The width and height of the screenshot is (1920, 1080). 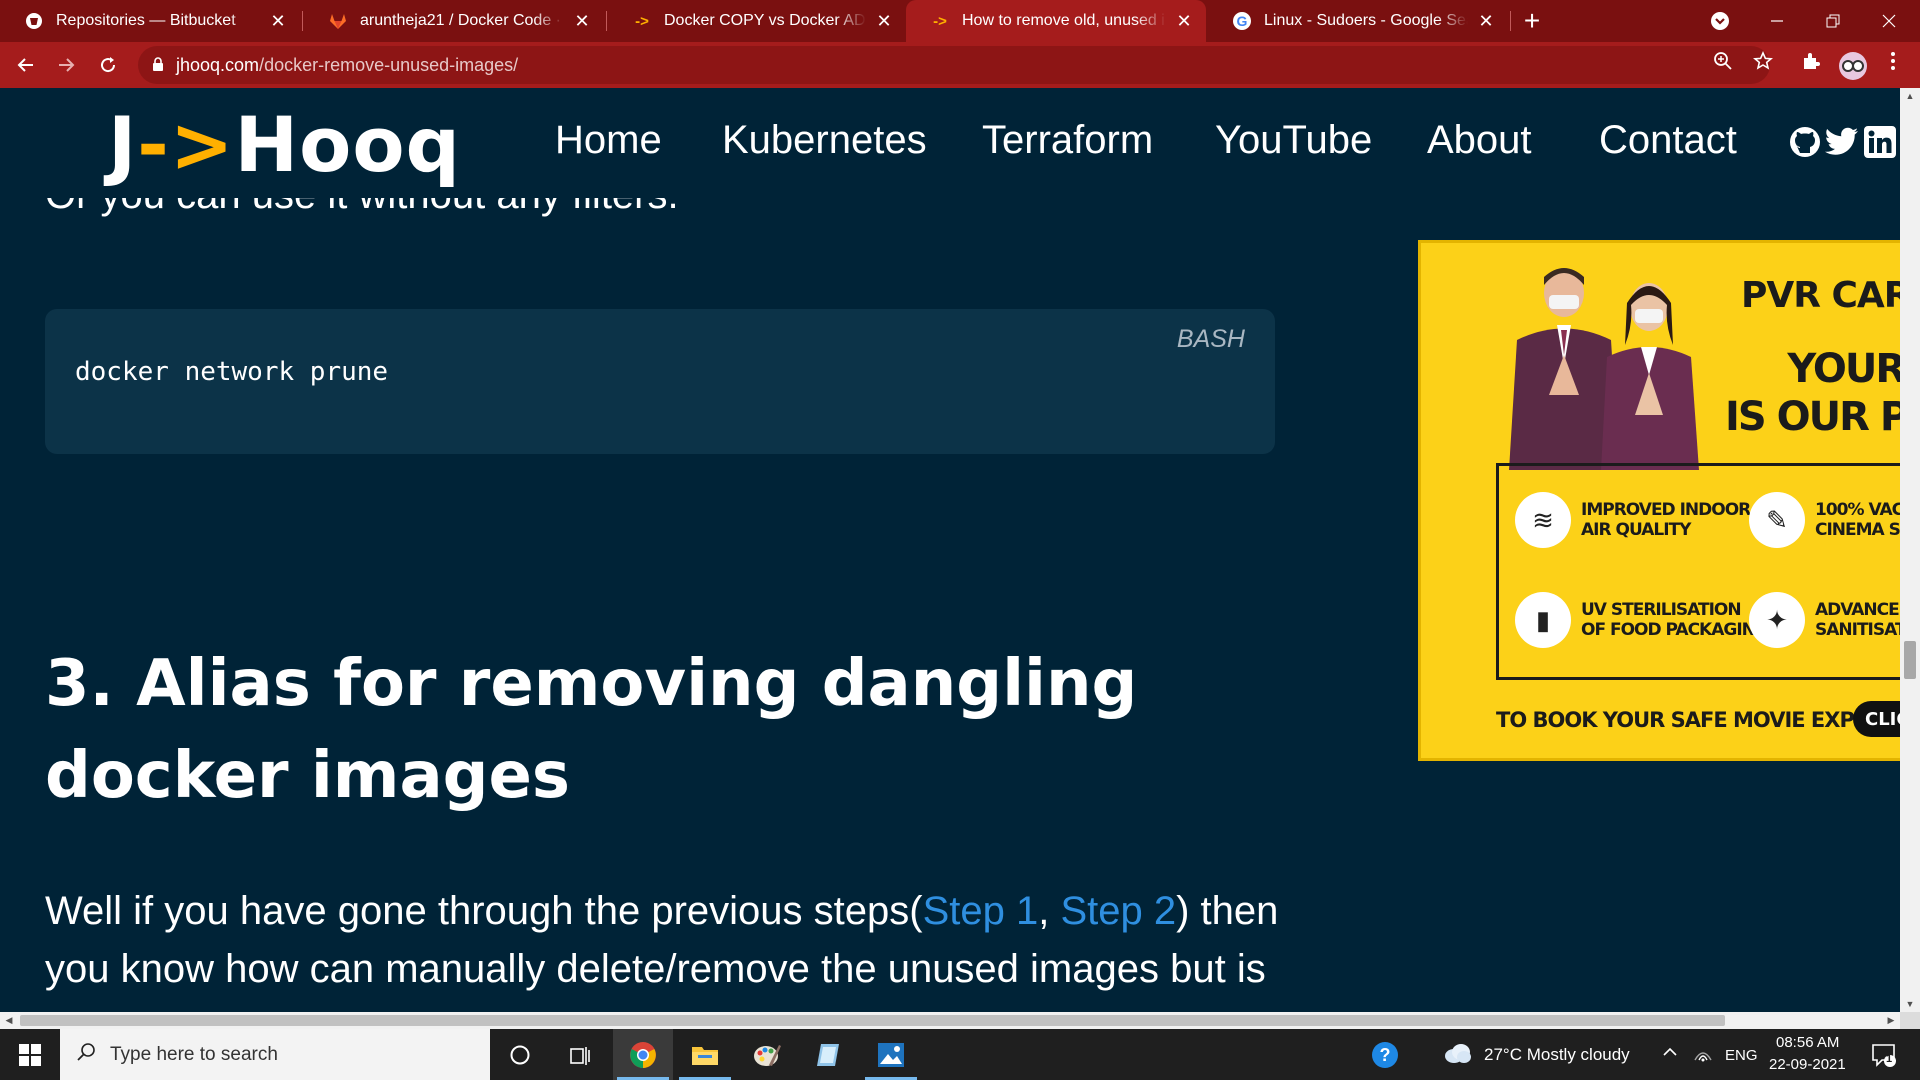 I want to click on language-indicator: ENG, so click(x=1741, y=1055).